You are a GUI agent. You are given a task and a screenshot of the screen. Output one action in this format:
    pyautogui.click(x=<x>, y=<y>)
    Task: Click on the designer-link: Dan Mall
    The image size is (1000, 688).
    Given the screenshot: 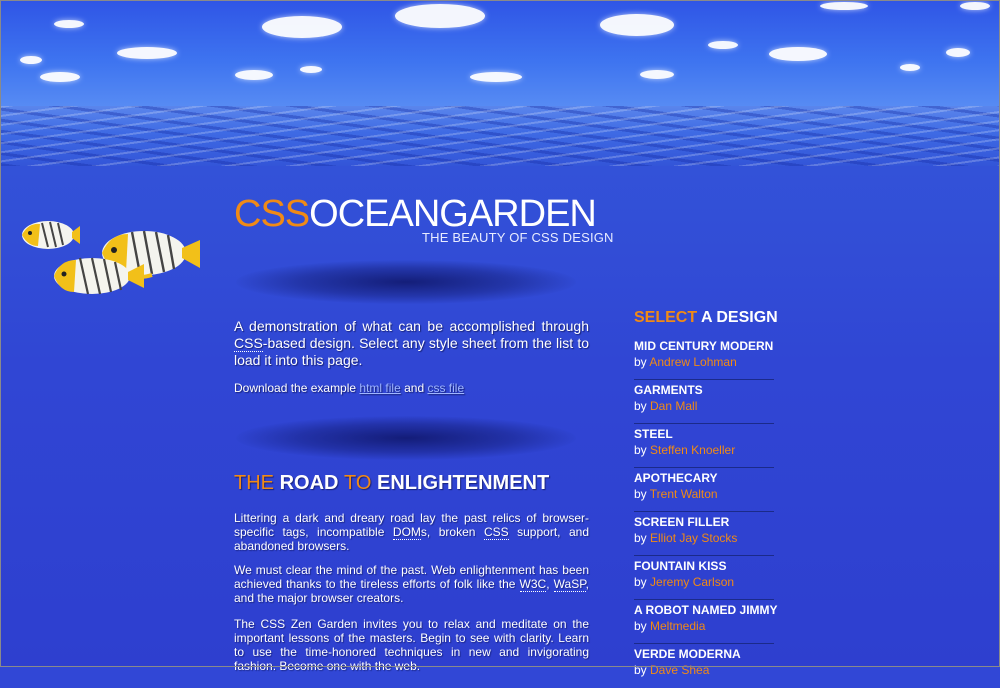 What is the action you would take?
    pyautogui.click(x=673, y=406)
    